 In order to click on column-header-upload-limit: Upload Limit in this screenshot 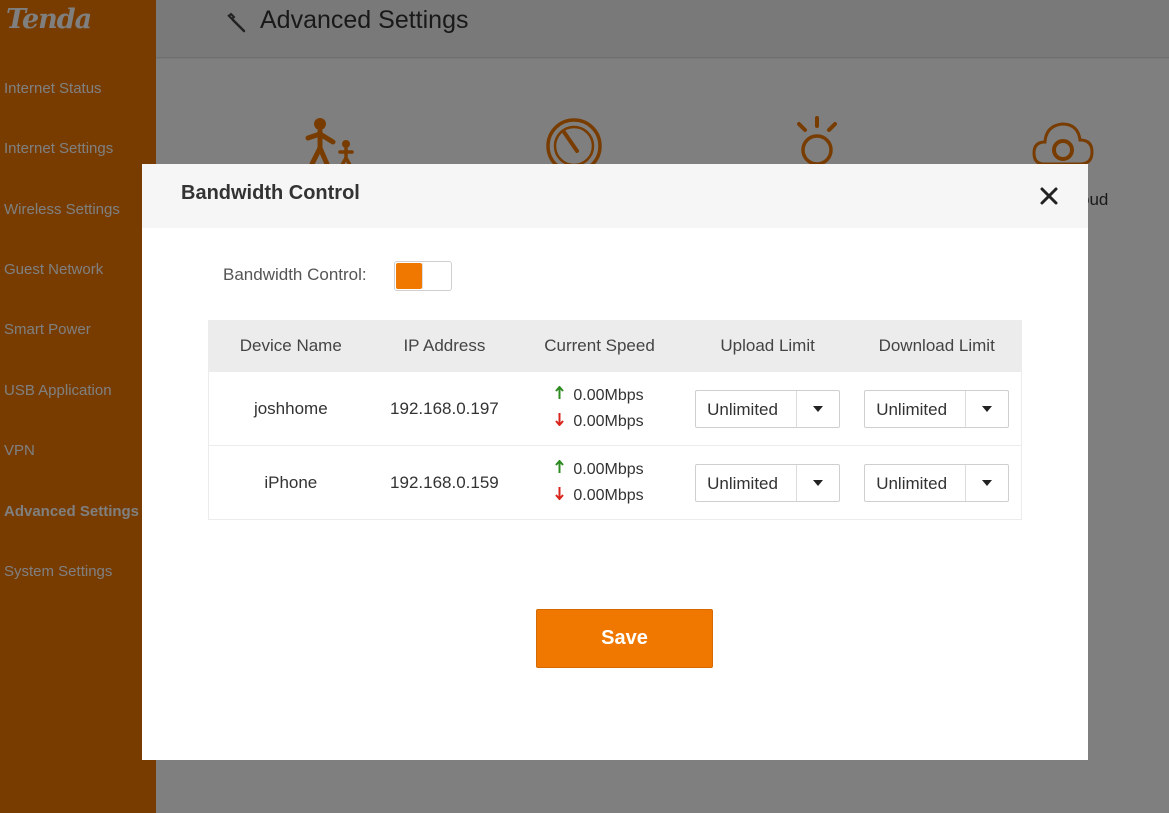, I will do `click(767, 345)`.